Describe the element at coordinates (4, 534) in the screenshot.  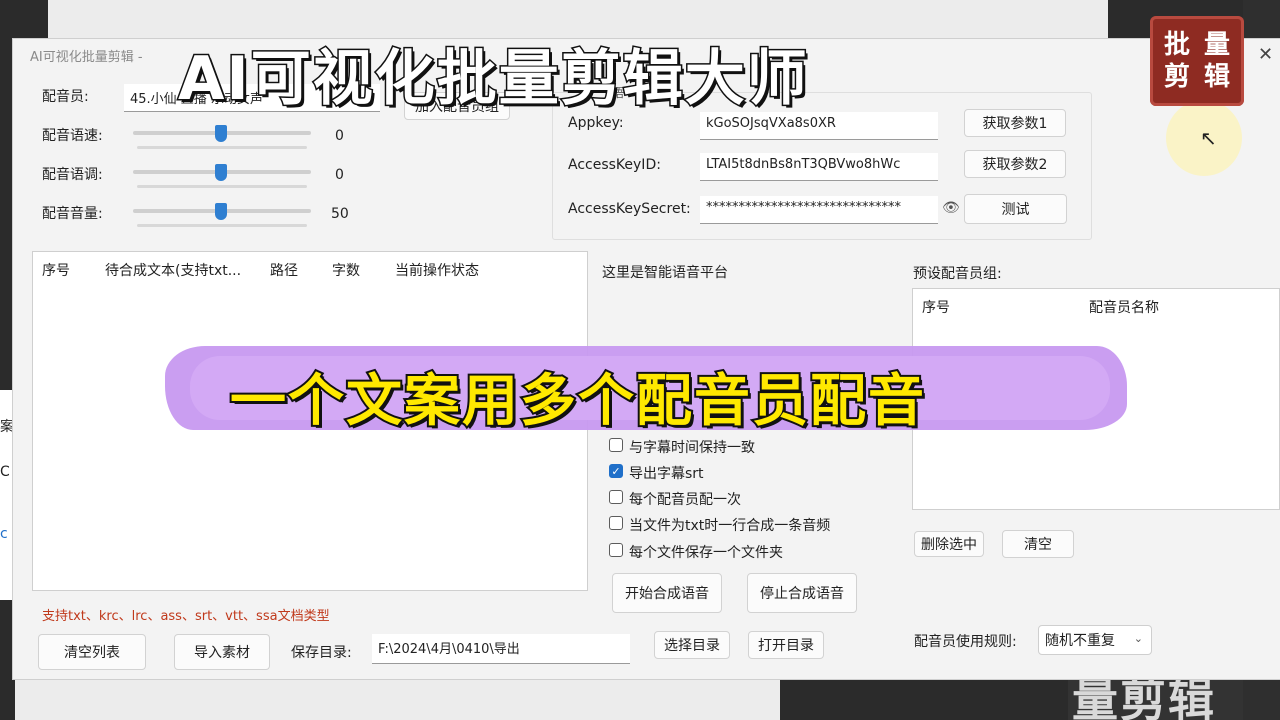
I see `background-char: c` at that location.